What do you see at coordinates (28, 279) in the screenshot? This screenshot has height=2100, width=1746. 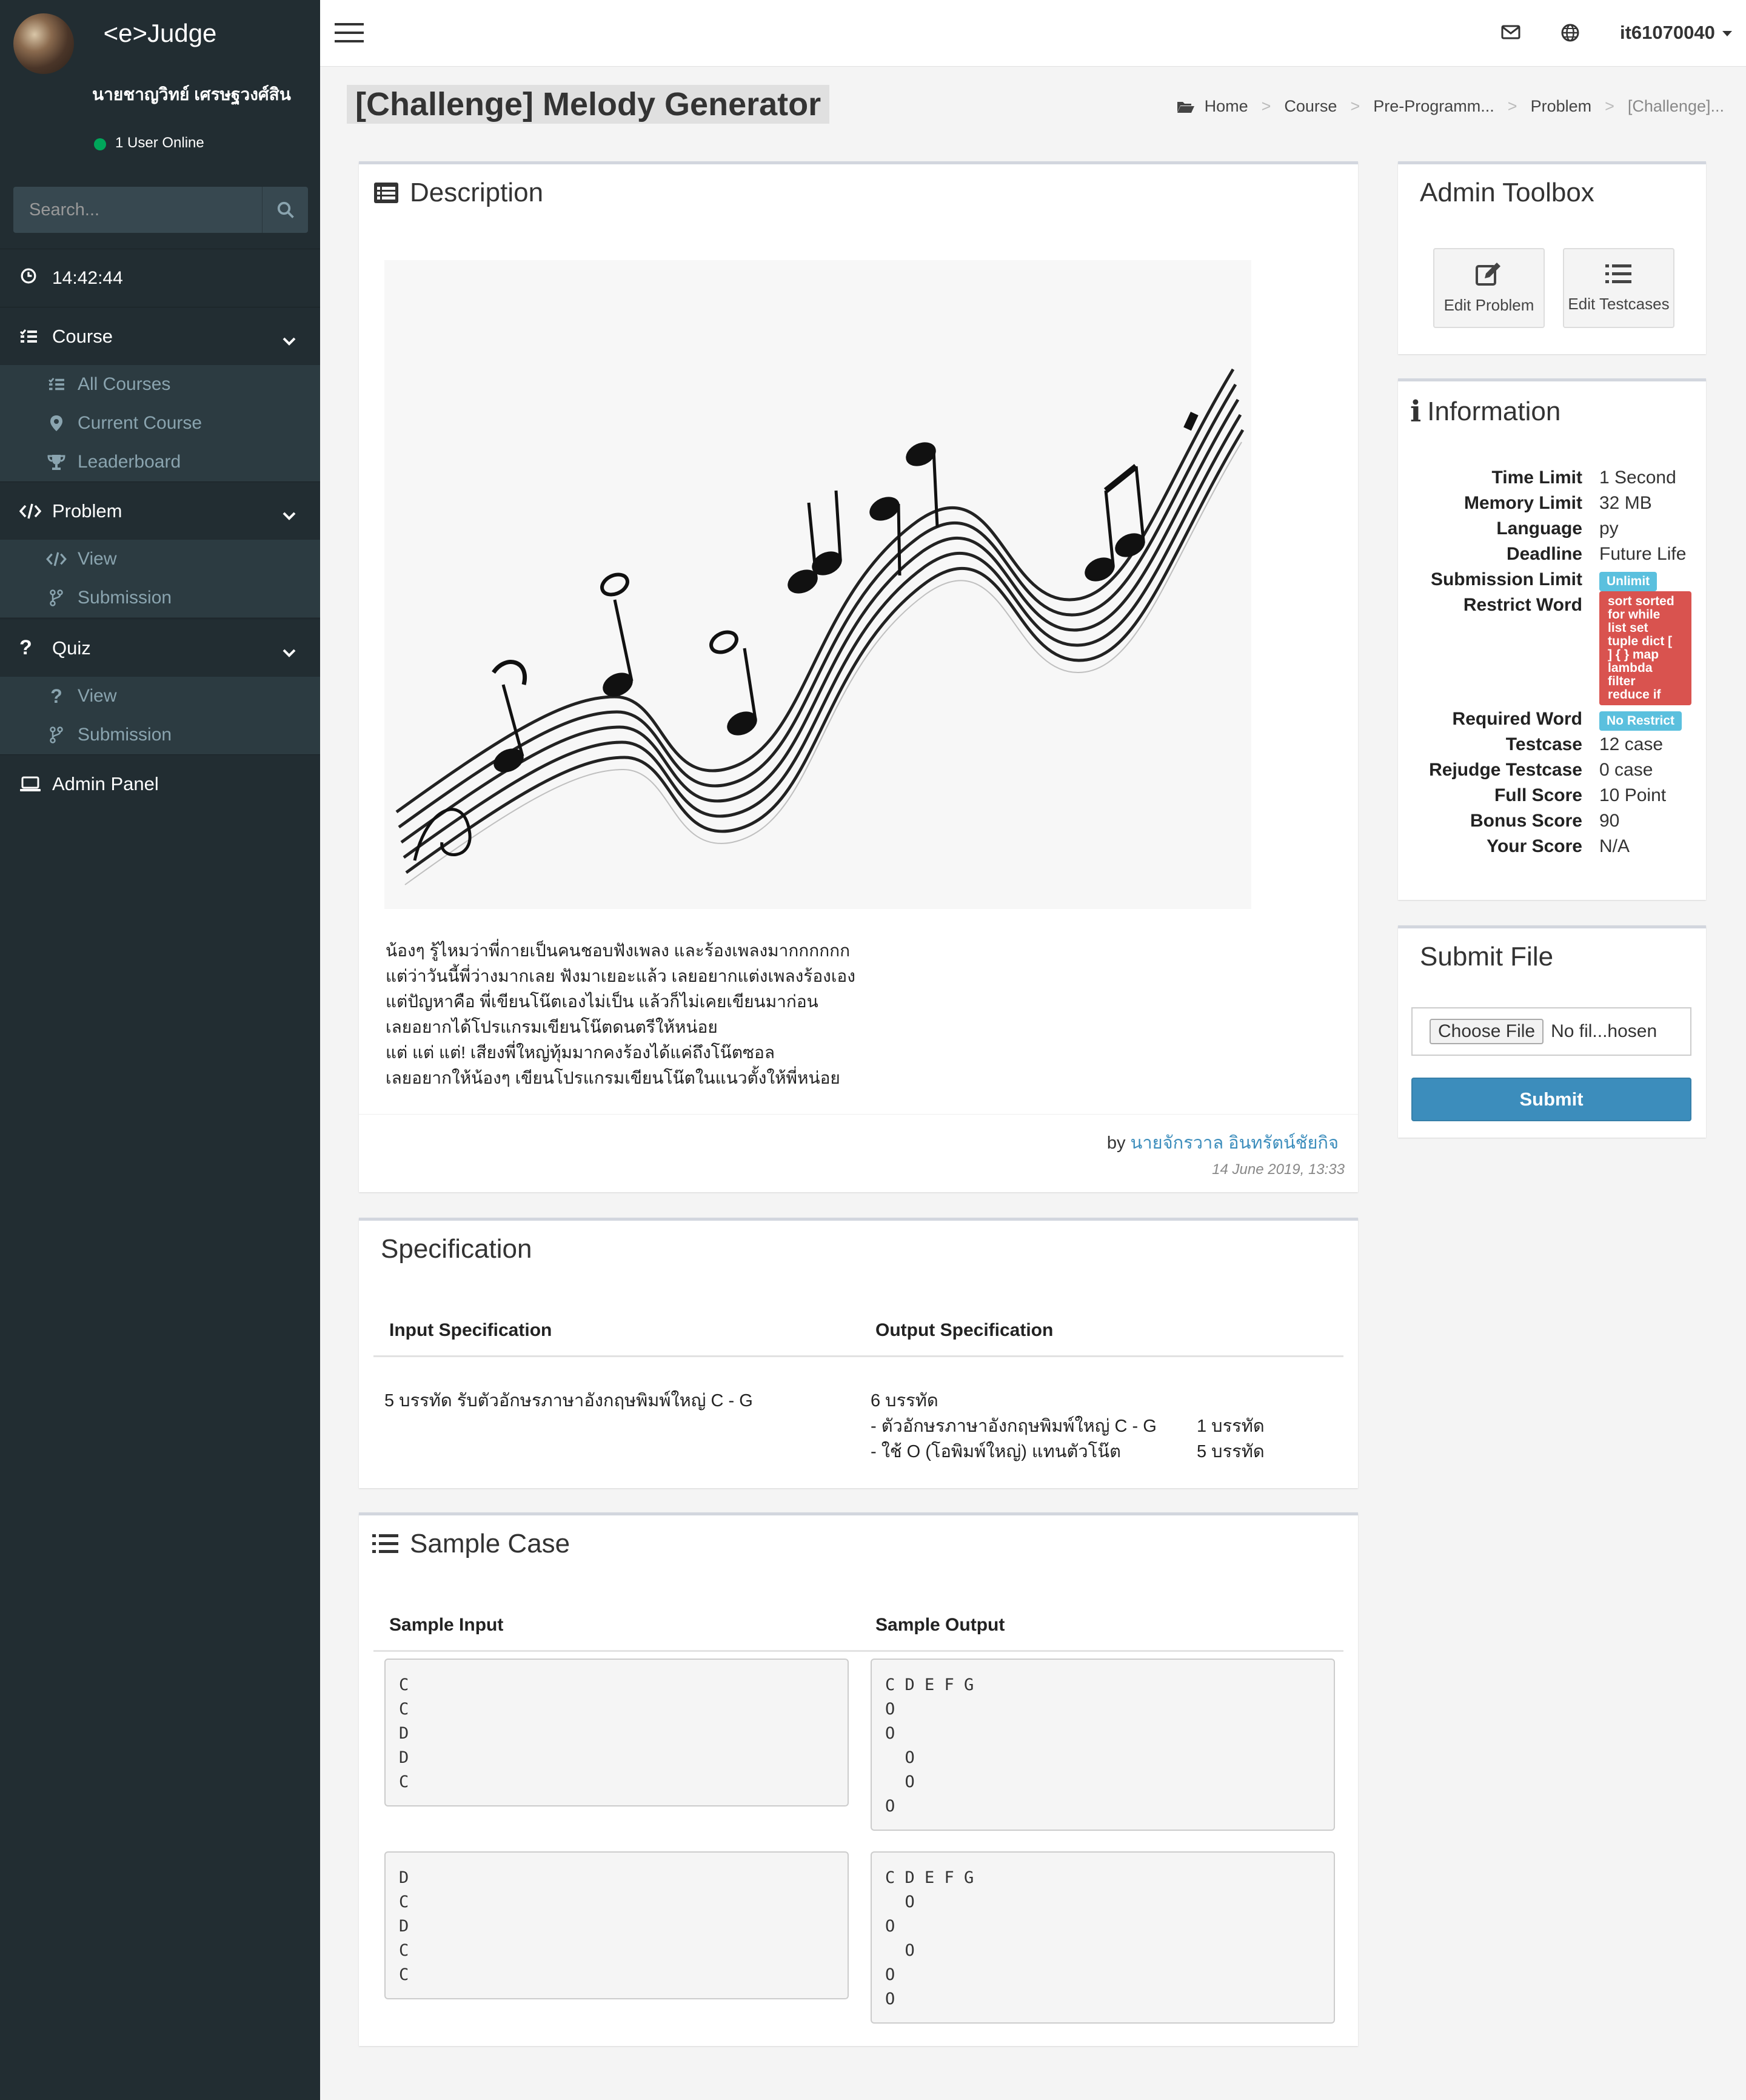 I see `clock-icon` at bounding box center [28, 279].